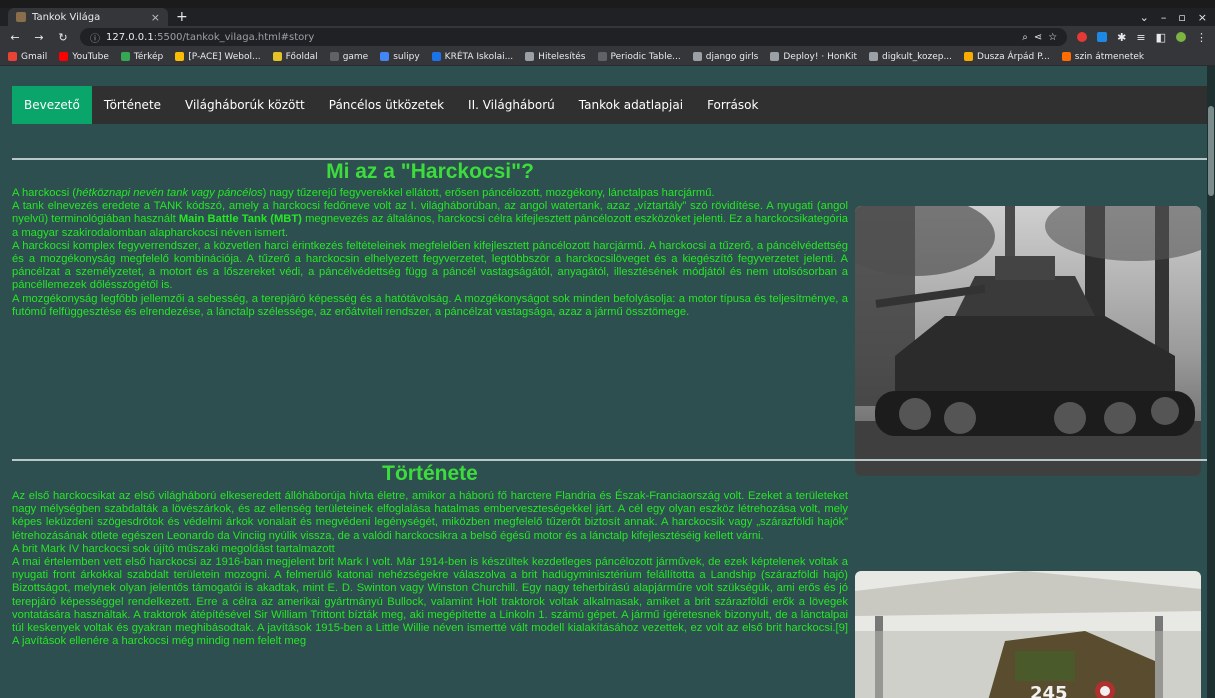 The image size is (1215, 698). Describe the element at coordinates (130, 37) in the screenshot. I see `url-host: 127.0.0.1` at that location.